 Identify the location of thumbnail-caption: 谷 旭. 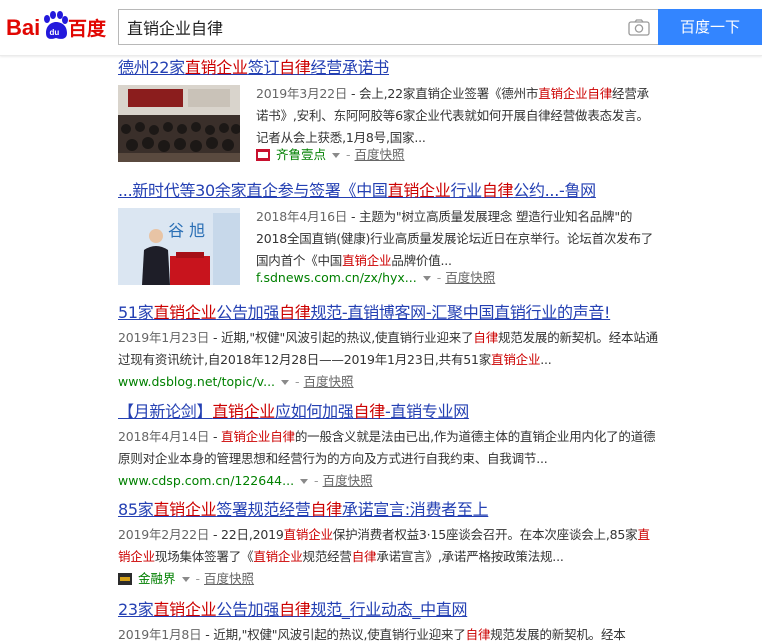
(186, 230).